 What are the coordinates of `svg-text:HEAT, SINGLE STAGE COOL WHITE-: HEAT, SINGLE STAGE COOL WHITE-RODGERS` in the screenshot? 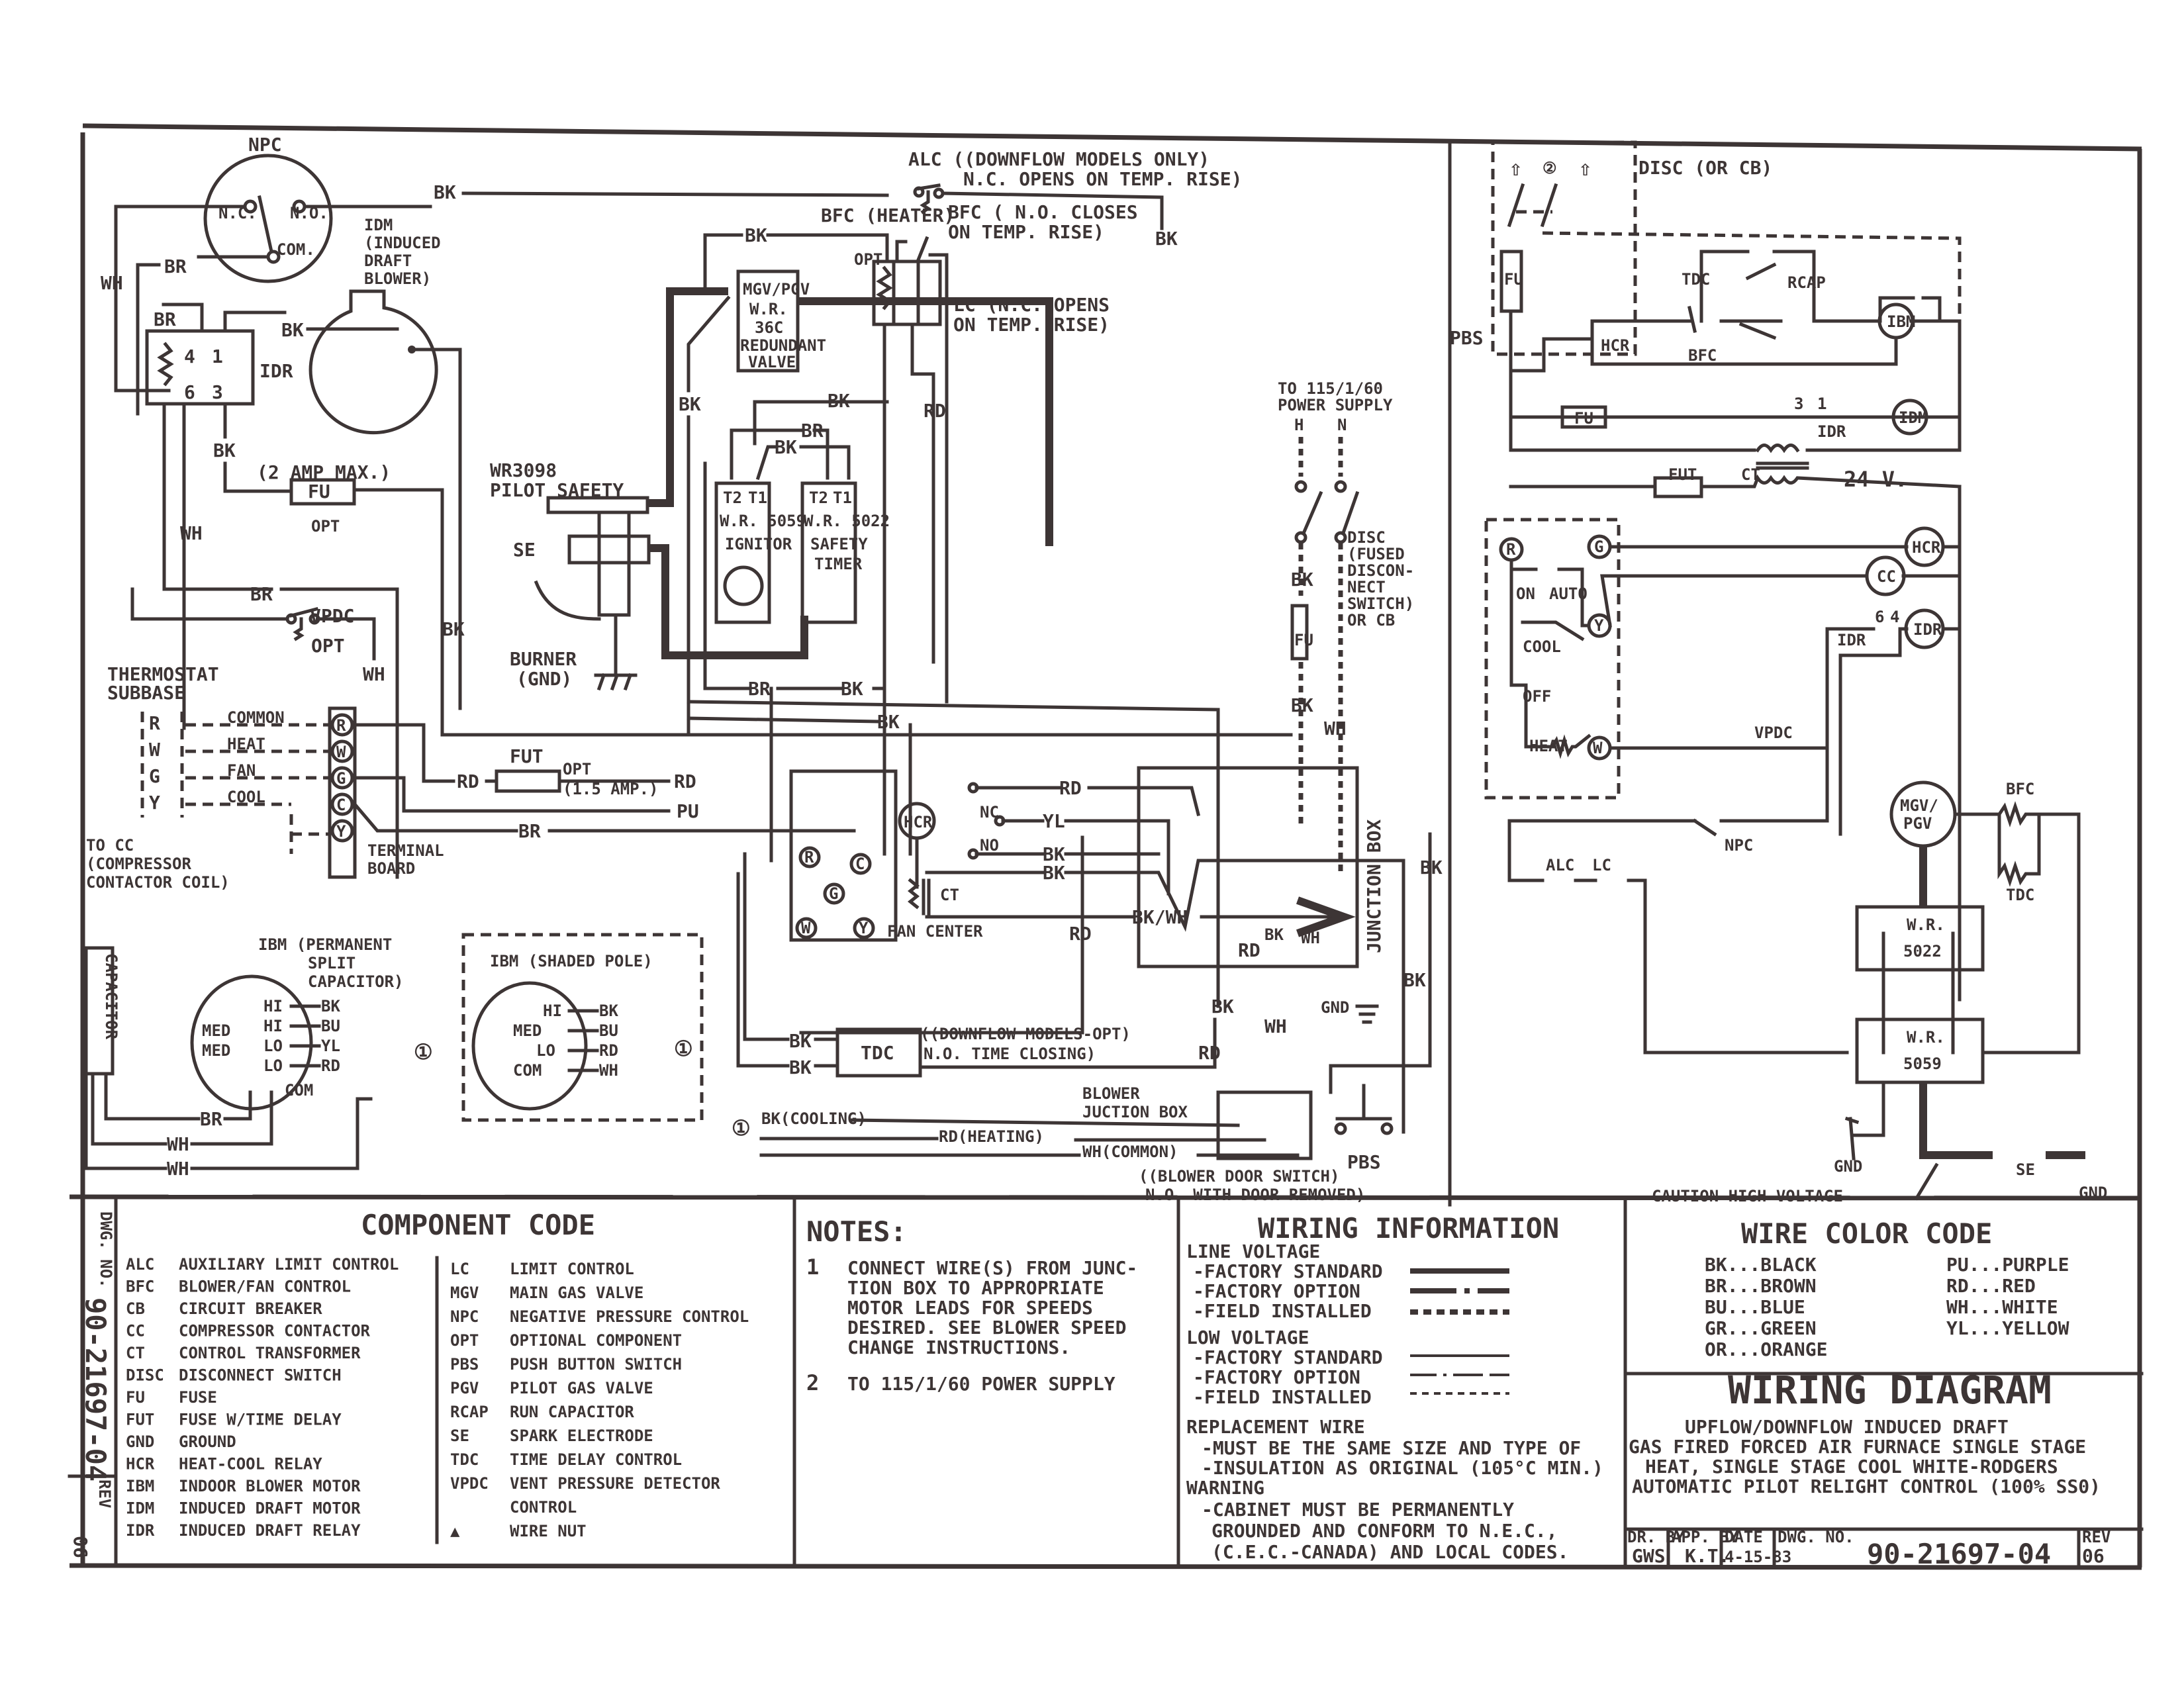 It's located at (1851, 1467).